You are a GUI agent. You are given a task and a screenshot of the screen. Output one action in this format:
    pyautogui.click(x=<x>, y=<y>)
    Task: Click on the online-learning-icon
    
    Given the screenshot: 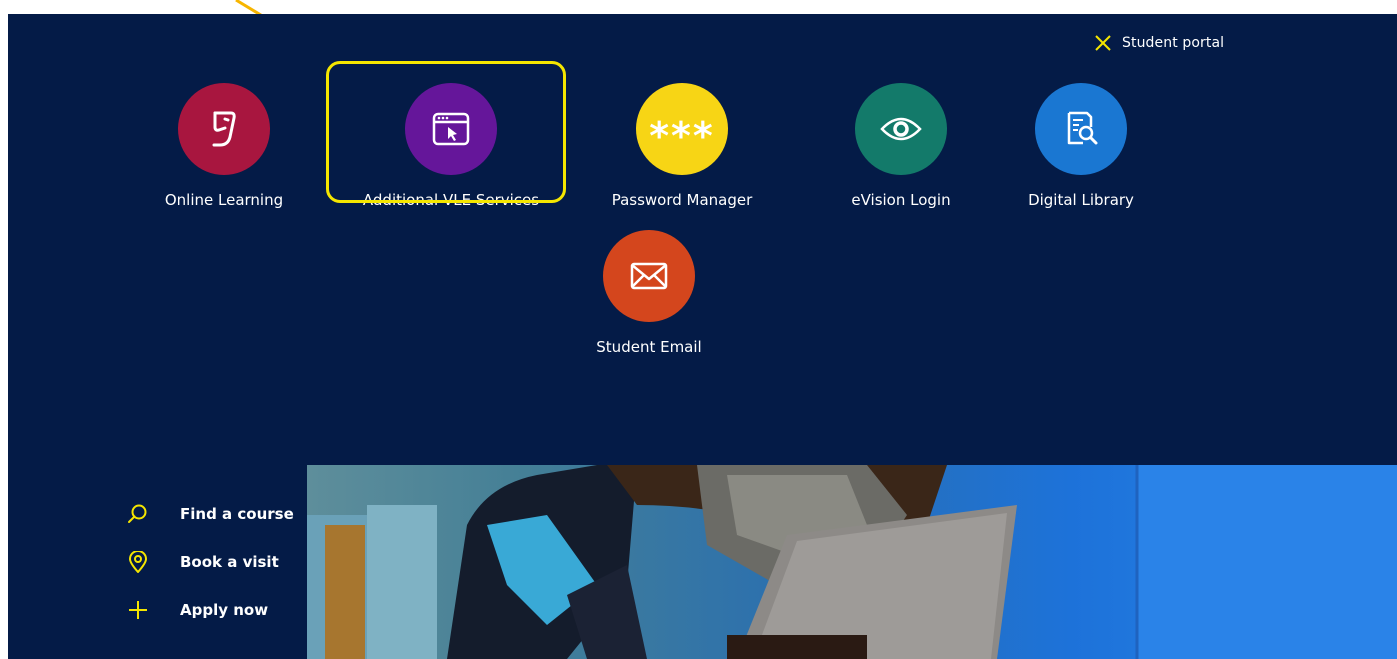 What is the action you would take?
    pyautogui.click(x=224, y=129)
    